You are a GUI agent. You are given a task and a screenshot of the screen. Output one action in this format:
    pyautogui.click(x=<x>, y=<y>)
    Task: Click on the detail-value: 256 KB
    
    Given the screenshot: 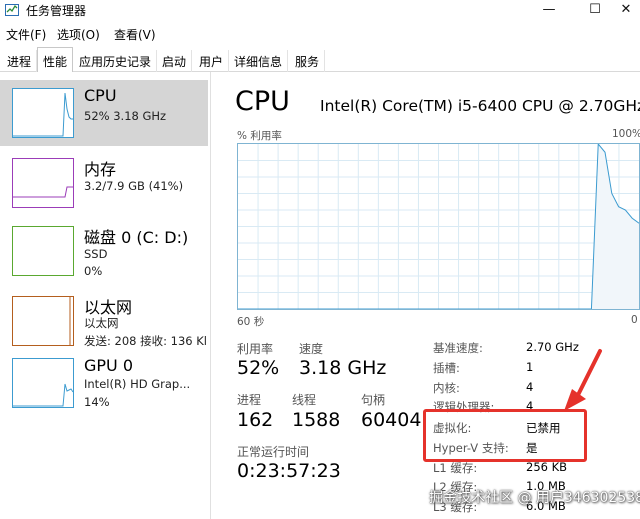 What is the action you would take?
    pyautogui.click(x=547, y=467)
    